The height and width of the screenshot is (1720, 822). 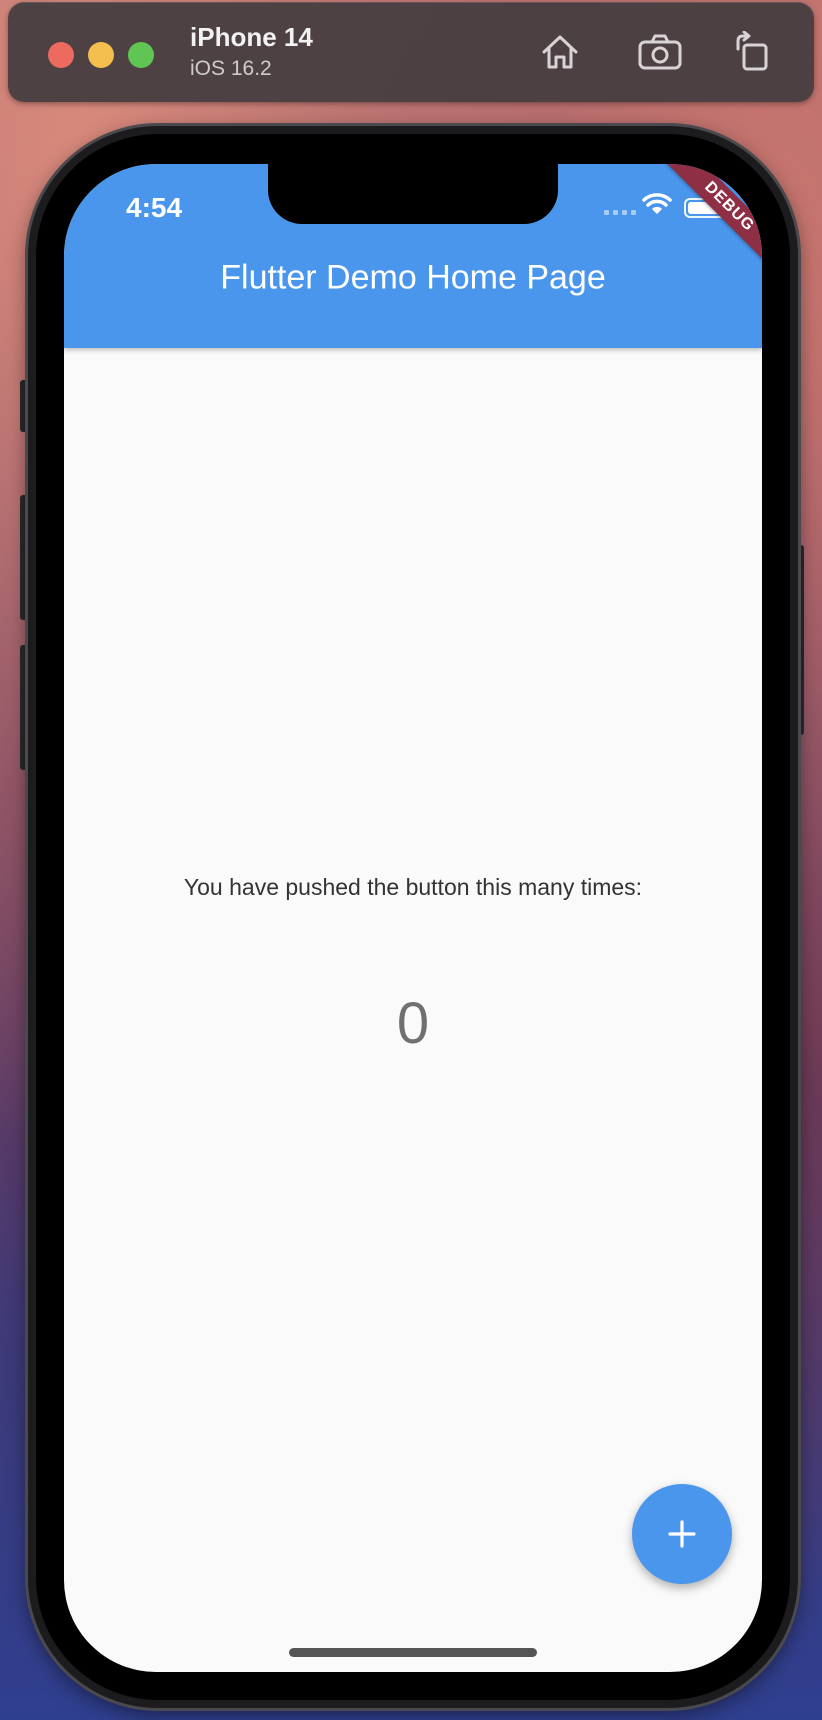 I want to click on rotate-icon, so click(x=752, y=51).